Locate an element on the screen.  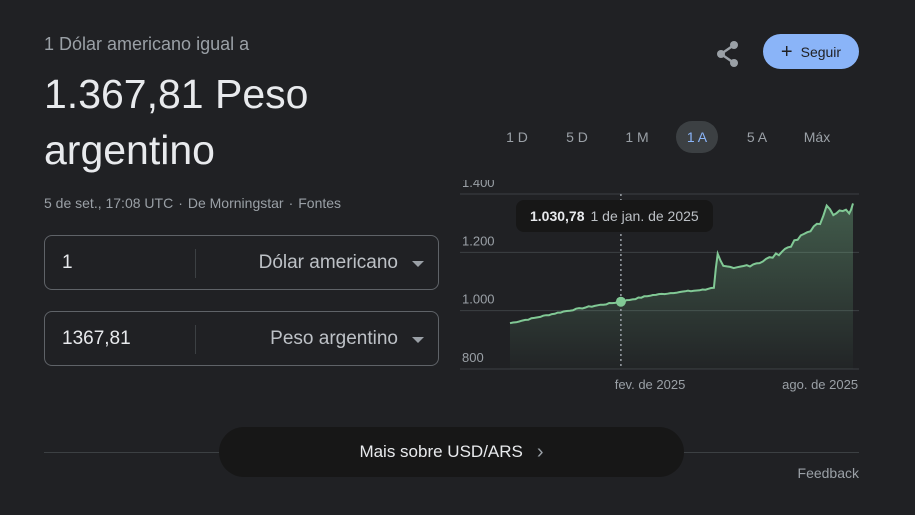
from-currency-select: Dólar americano is located at coordinates (328, 263).